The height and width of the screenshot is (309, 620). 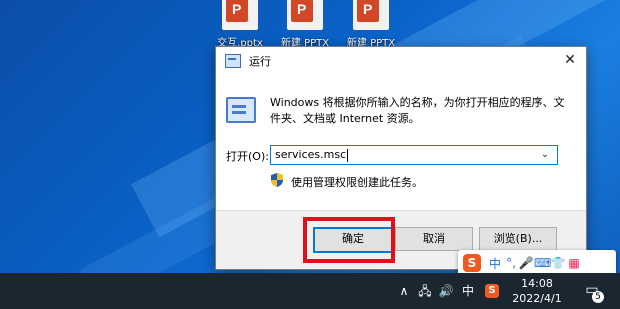 What do you see at coordinates (348, 155) in the screenshot?
I see `text-caret` at bounding box center [348, 155].